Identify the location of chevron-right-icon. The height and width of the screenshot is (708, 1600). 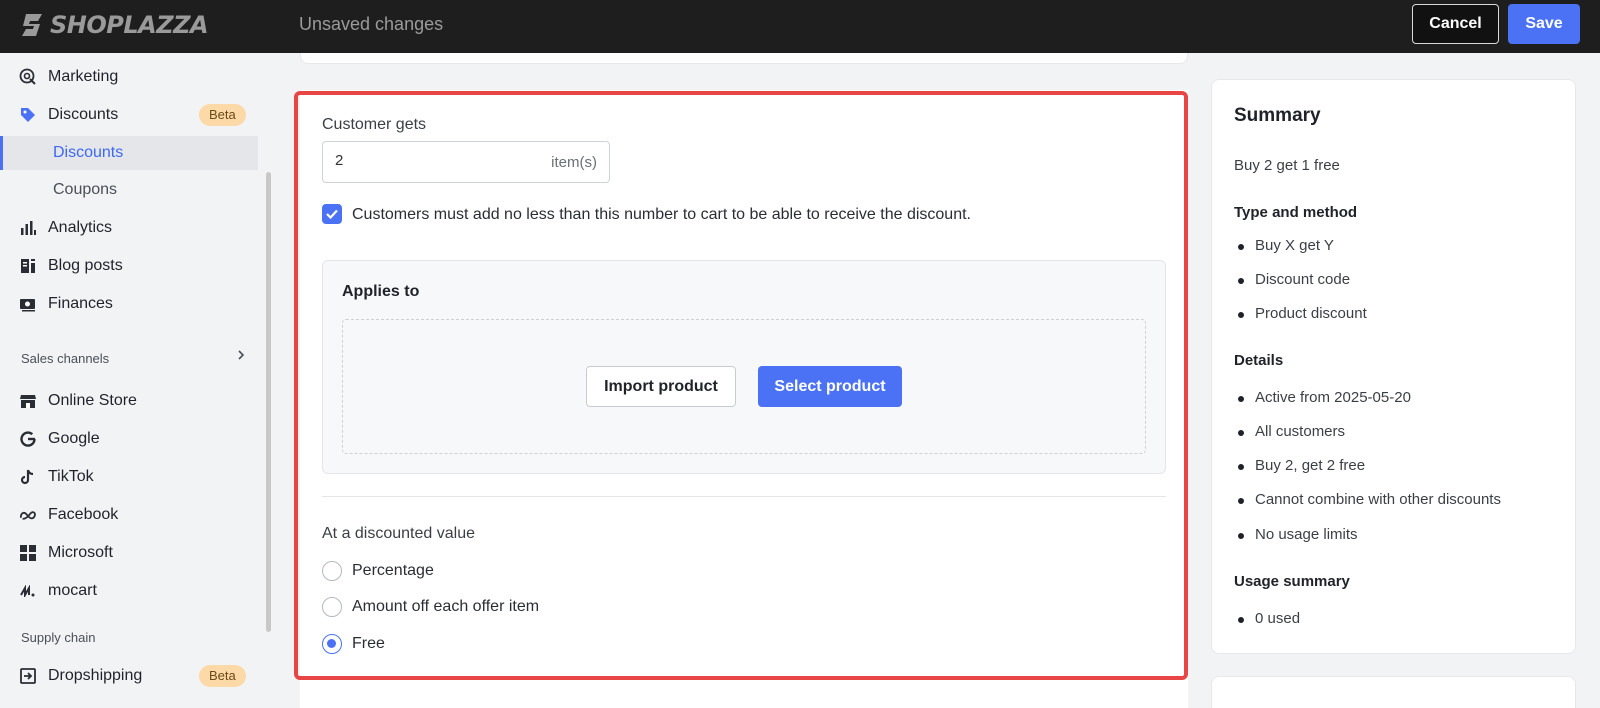
(241, 355).